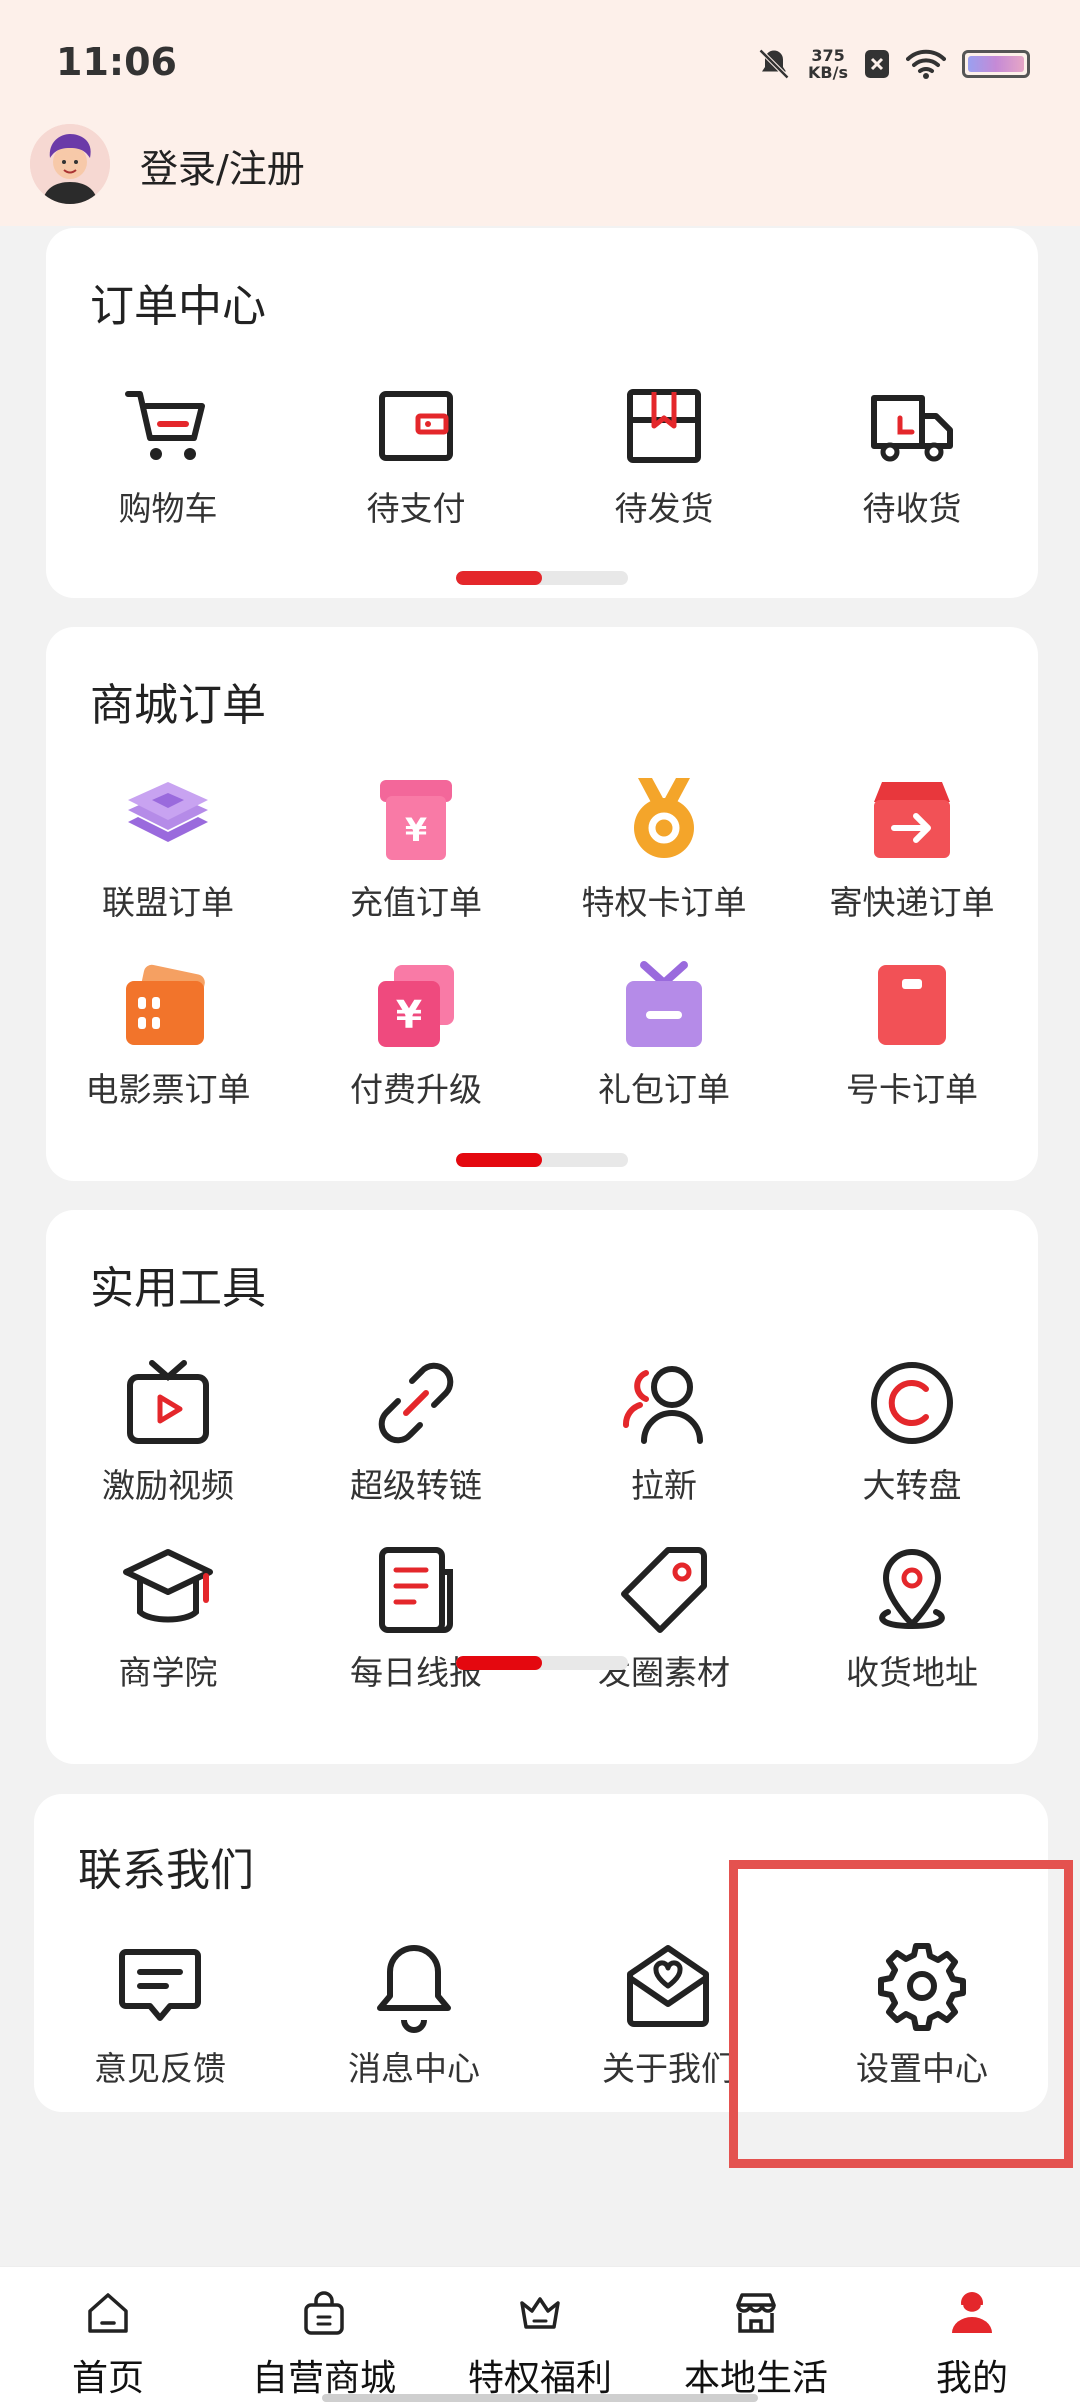 This screenshot has height=2408, width=1080. I want to click on express-icon, so click(912, 820).